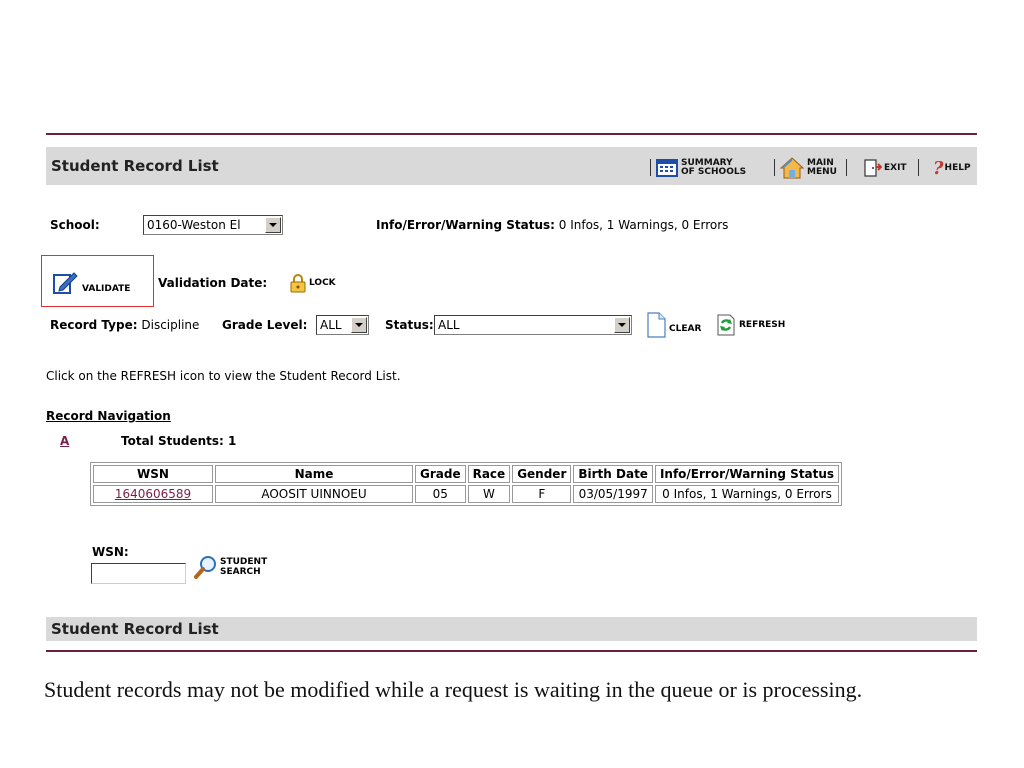  I want to click on nav-letter-a-link: A, so click(64, 441).